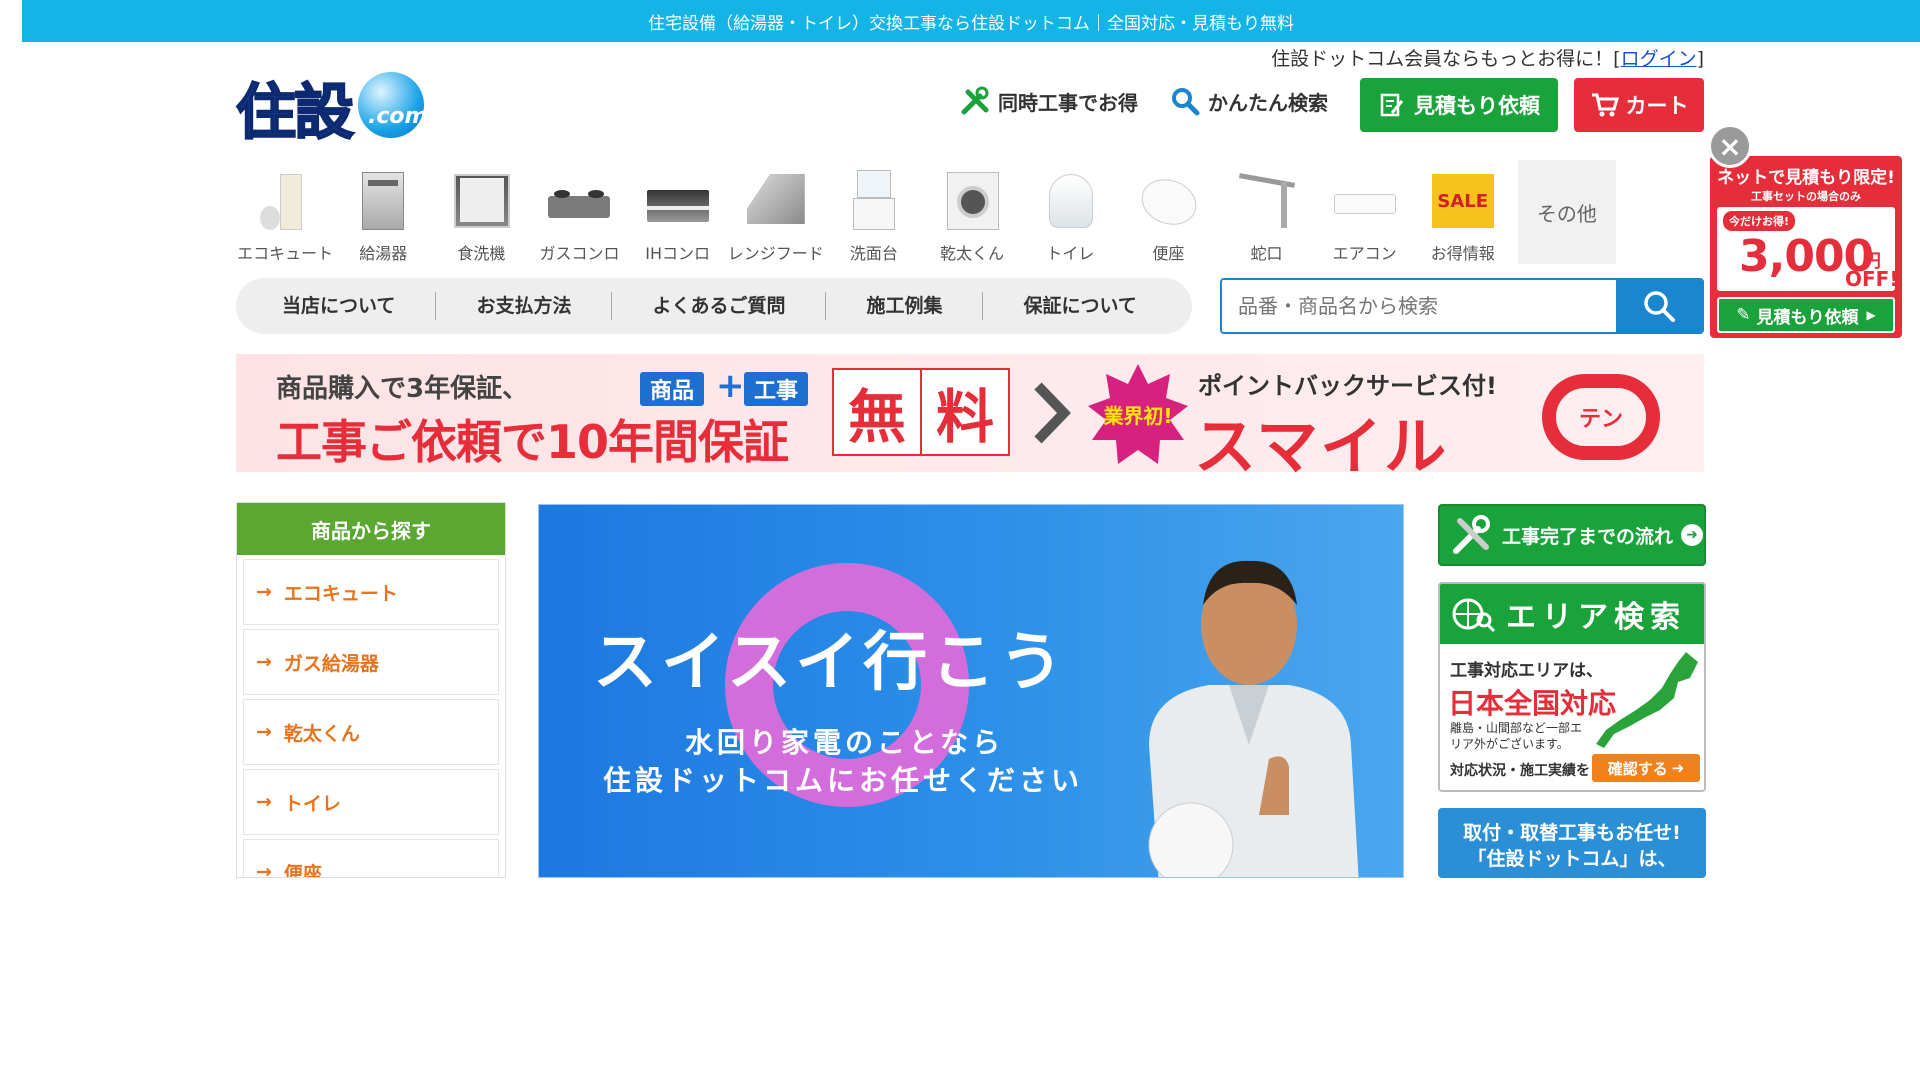 Image resolution: width=1920 pixels, height=1080 pixels. I want to click on ecocute-icon, so click(285, 201).